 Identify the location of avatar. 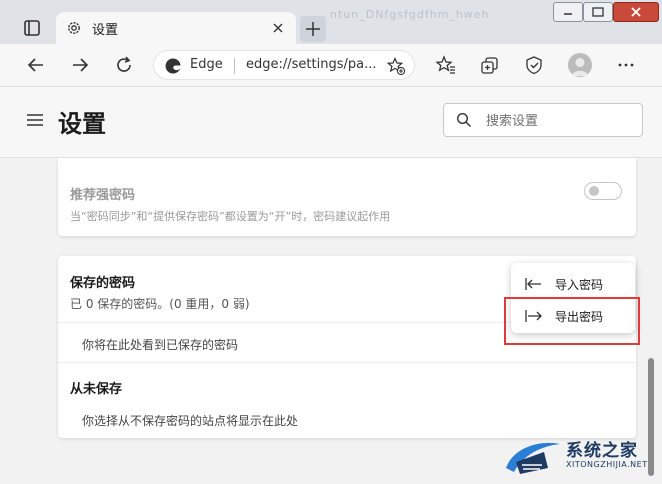
(580, 65).